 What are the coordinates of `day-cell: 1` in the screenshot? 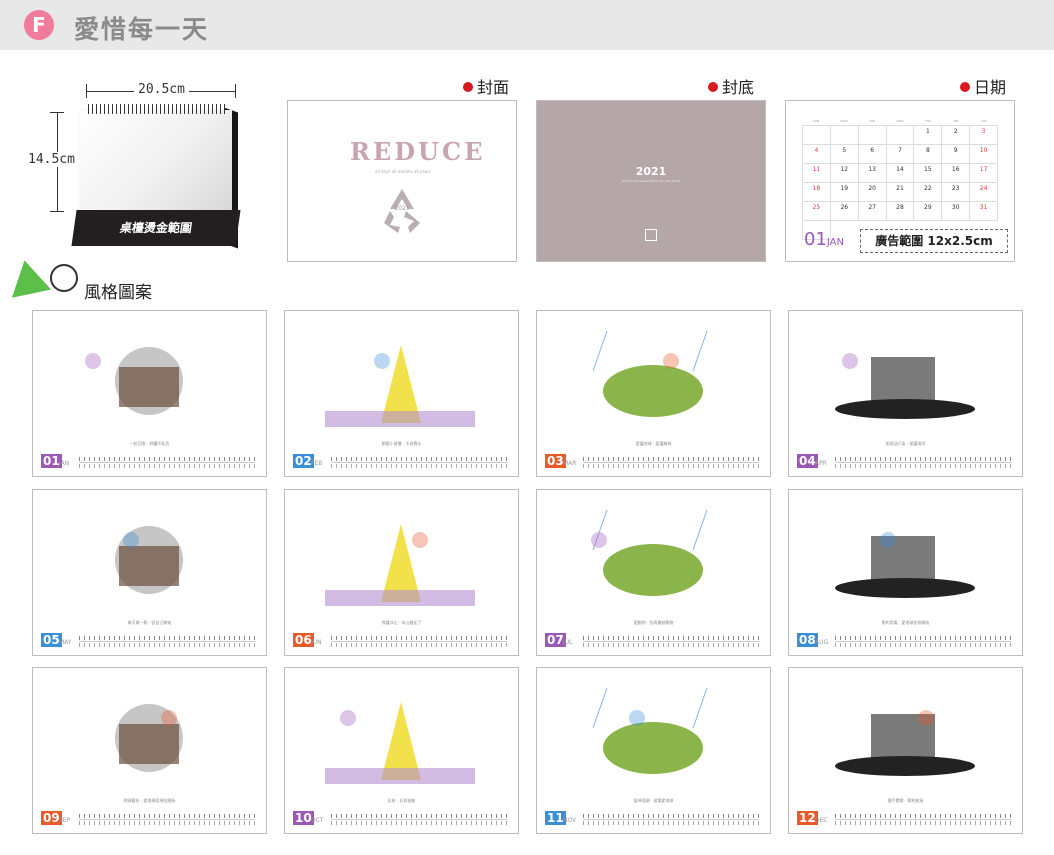 It's located at (928, 135).